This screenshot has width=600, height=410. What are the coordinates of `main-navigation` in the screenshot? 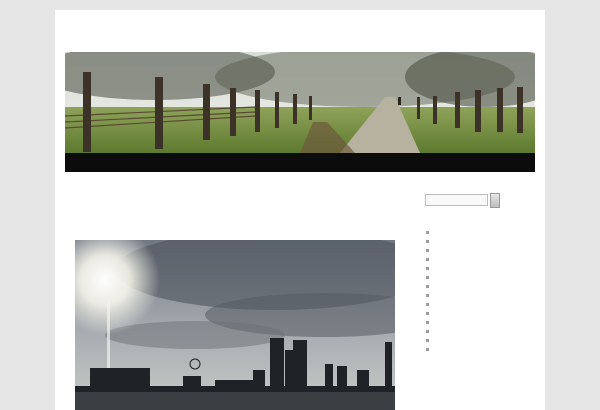 It's located at (300, 162).